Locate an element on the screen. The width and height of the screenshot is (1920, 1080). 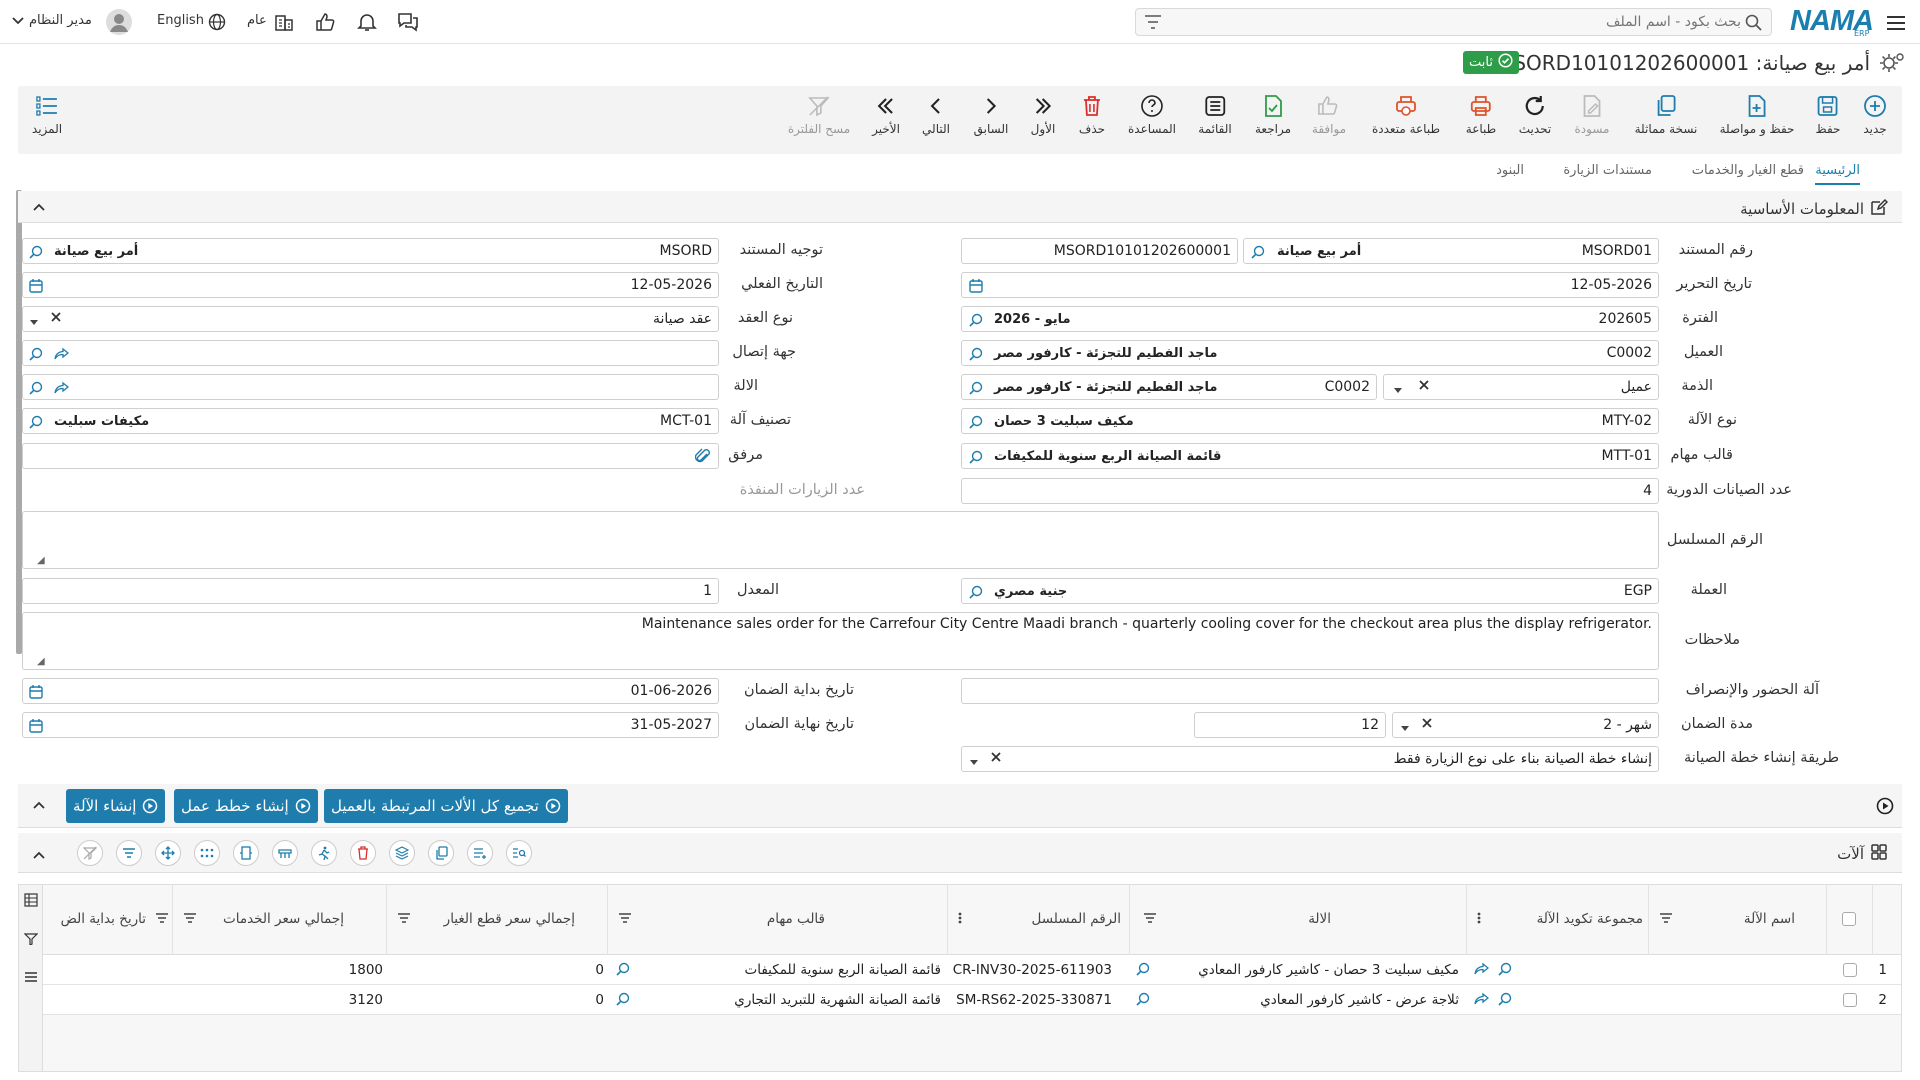
attendance-machine-field is located at coordinates (1310, 691).